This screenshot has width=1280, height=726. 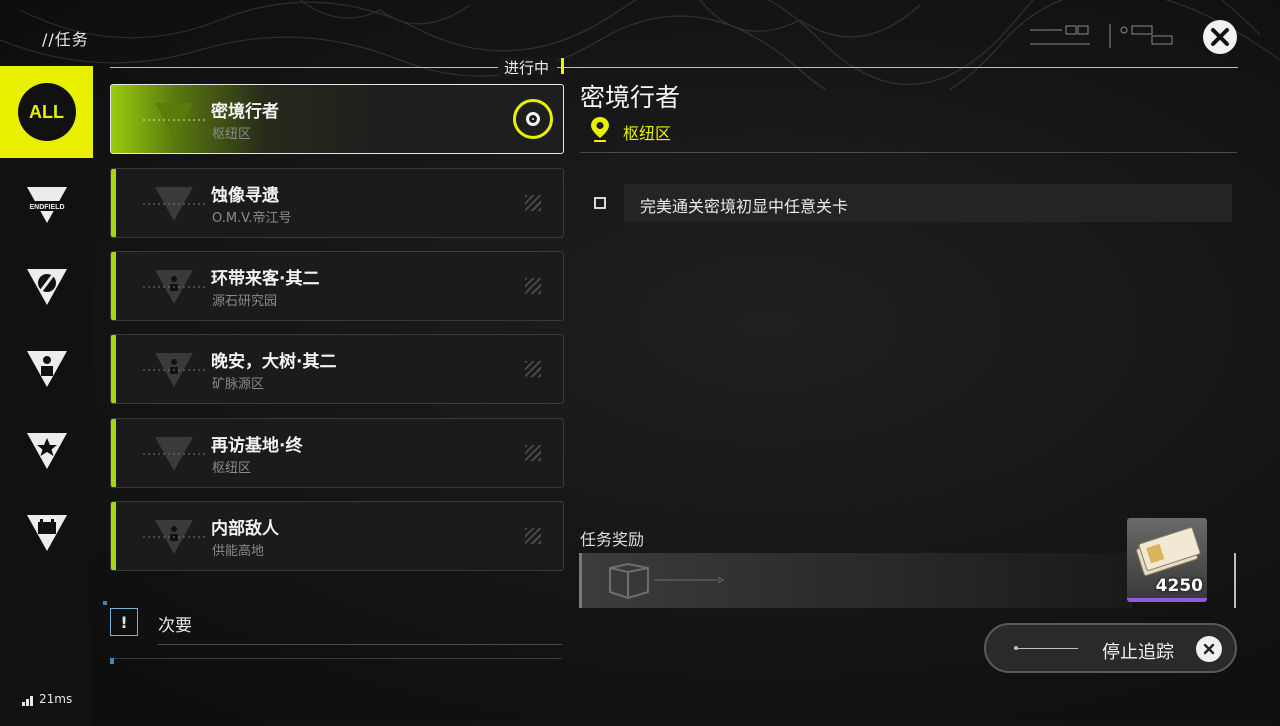 I want to click on reward-item: 4250, so click(x=1167, y=560).